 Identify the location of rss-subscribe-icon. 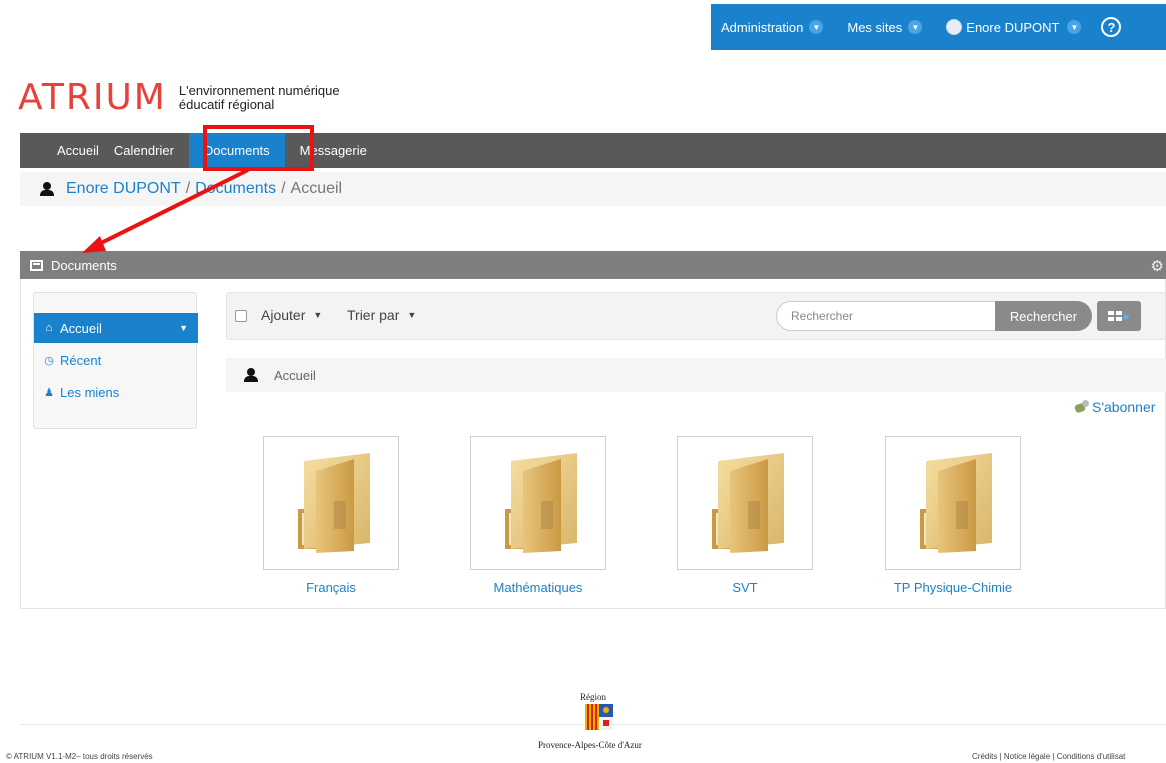
(1082, 407).